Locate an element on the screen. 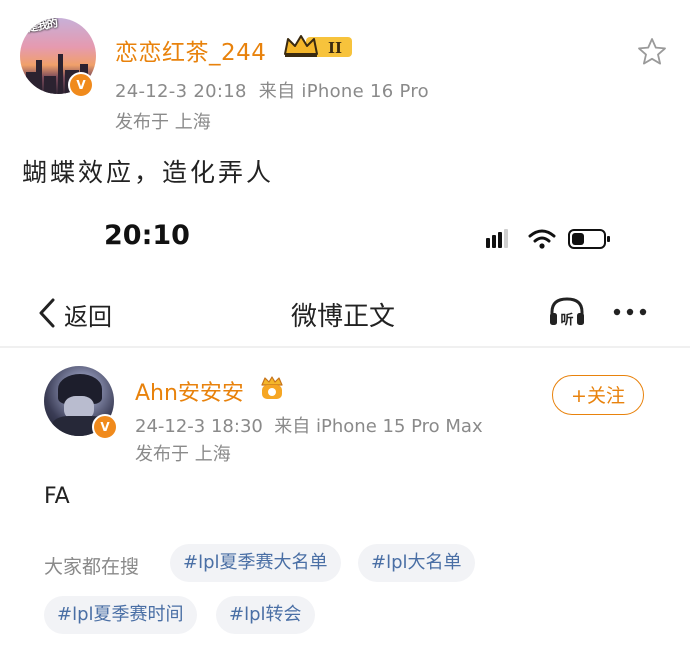  back-label: 返回 is located at coordinates (88, 317).